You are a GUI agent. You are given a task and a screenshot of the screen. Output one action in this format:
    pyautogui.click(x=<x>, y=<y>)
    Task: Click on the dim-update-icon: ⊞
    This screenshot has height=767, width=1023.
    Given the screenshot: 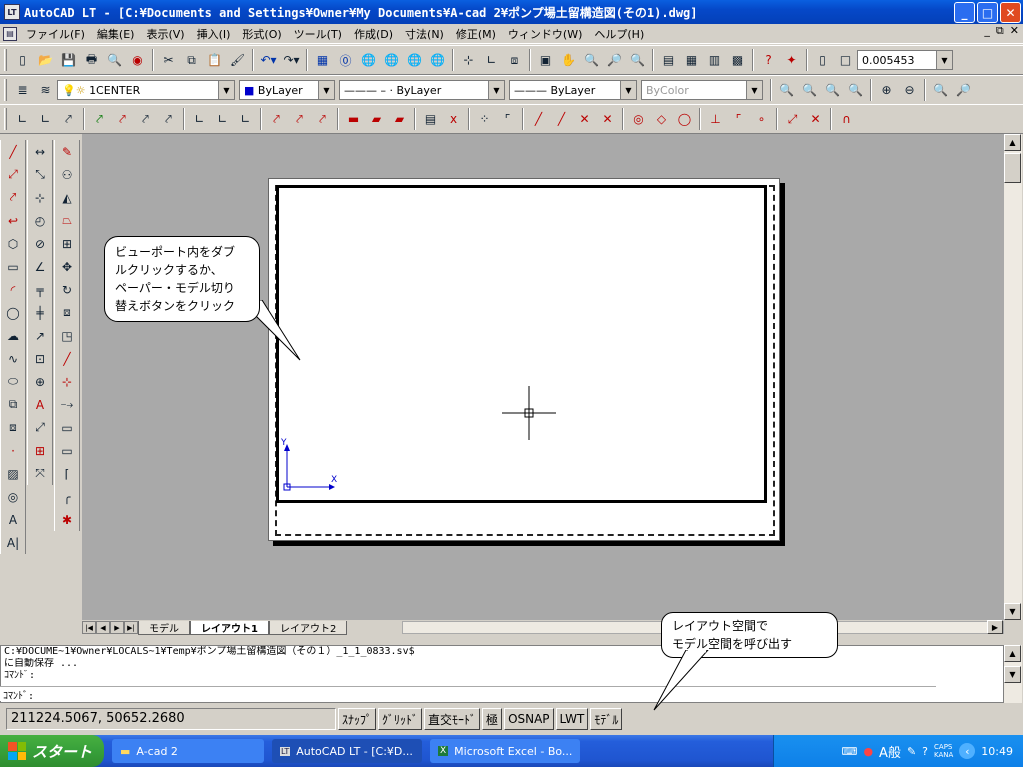 What is the action you would take?
    pyautogui.click(x=40, y=450)
    